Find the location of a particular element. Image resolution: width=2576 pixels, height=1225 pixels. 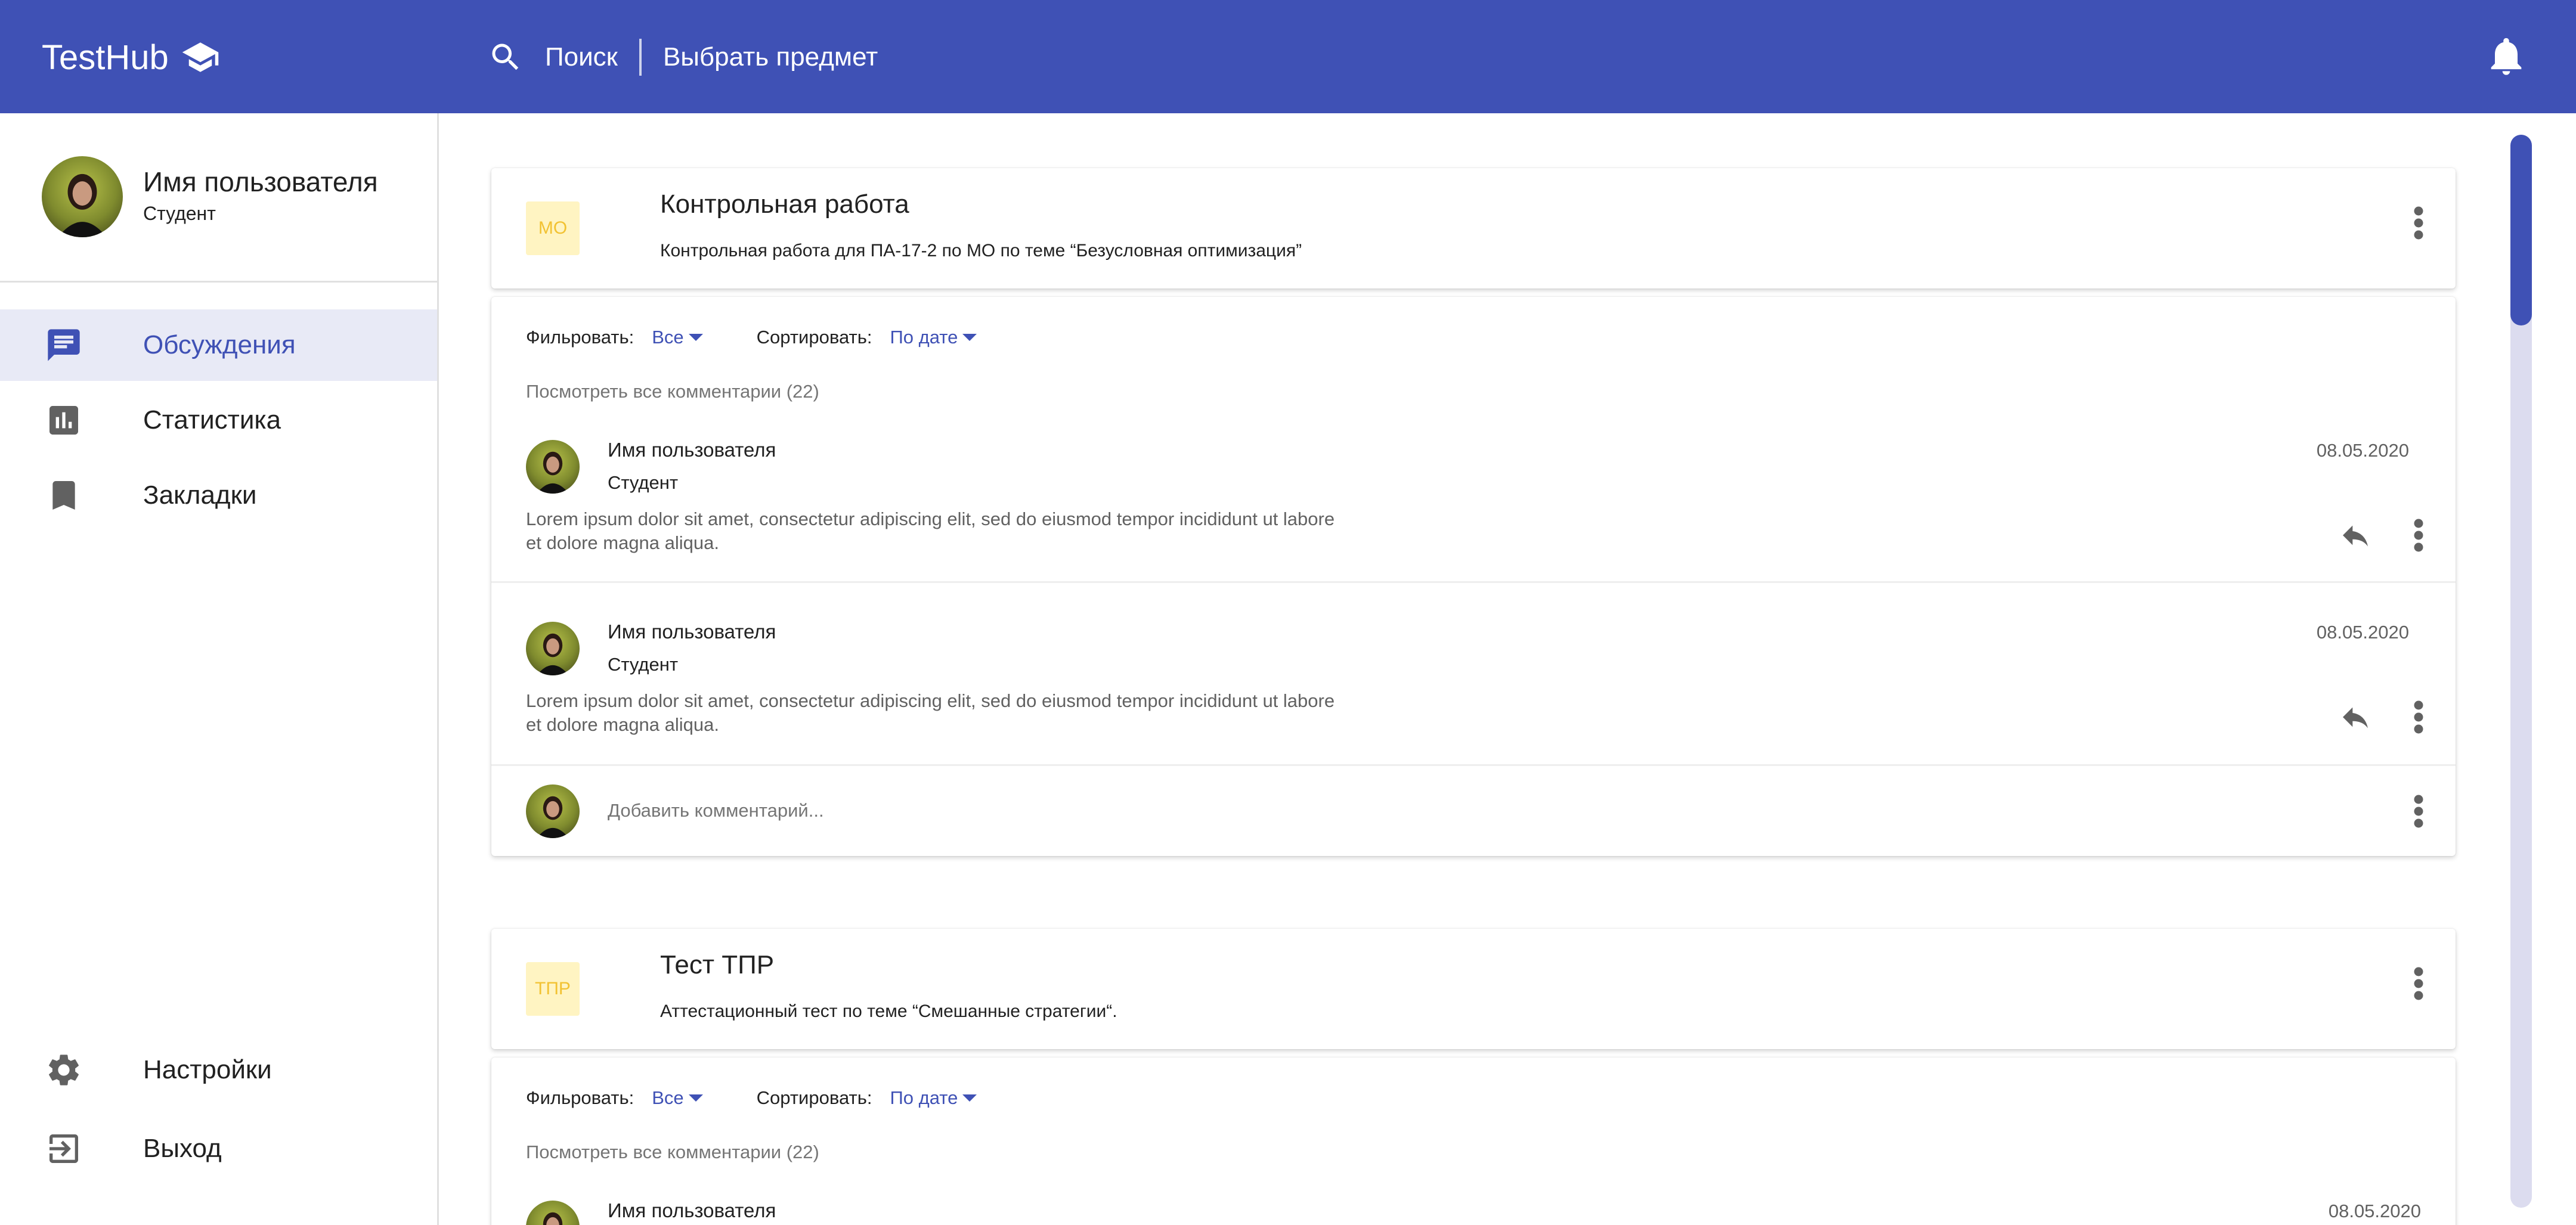

sidebar-item-settings: Настройки is located at coordinates (219, 1070).